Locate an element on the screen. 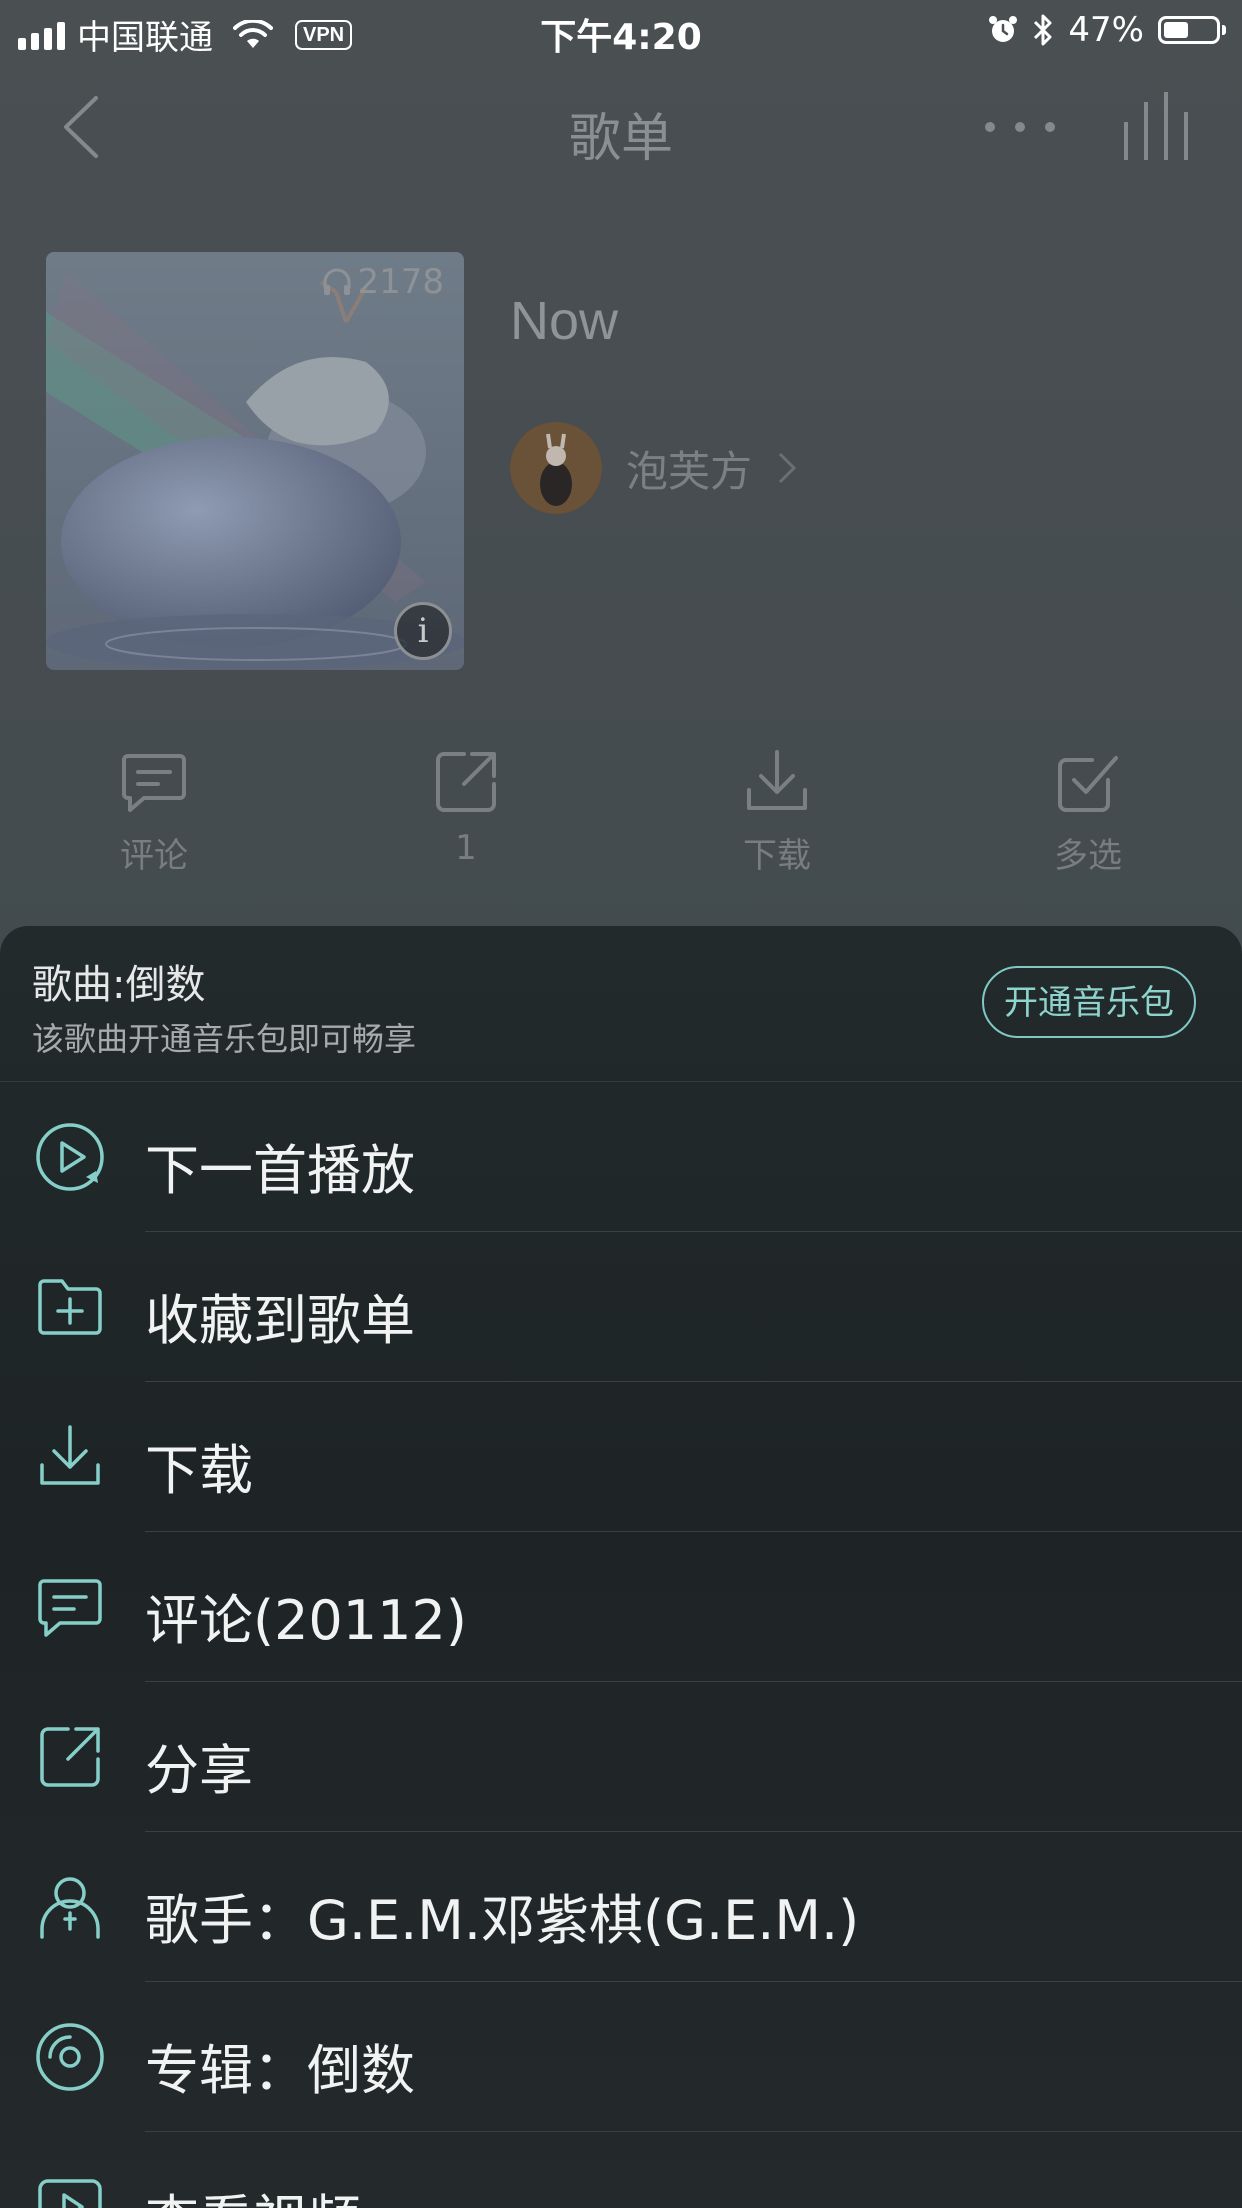 This screenshot has height=2208, width=1242. open-music-pack-button: 开通音乐包 is located at coordinates (1089, 1002).